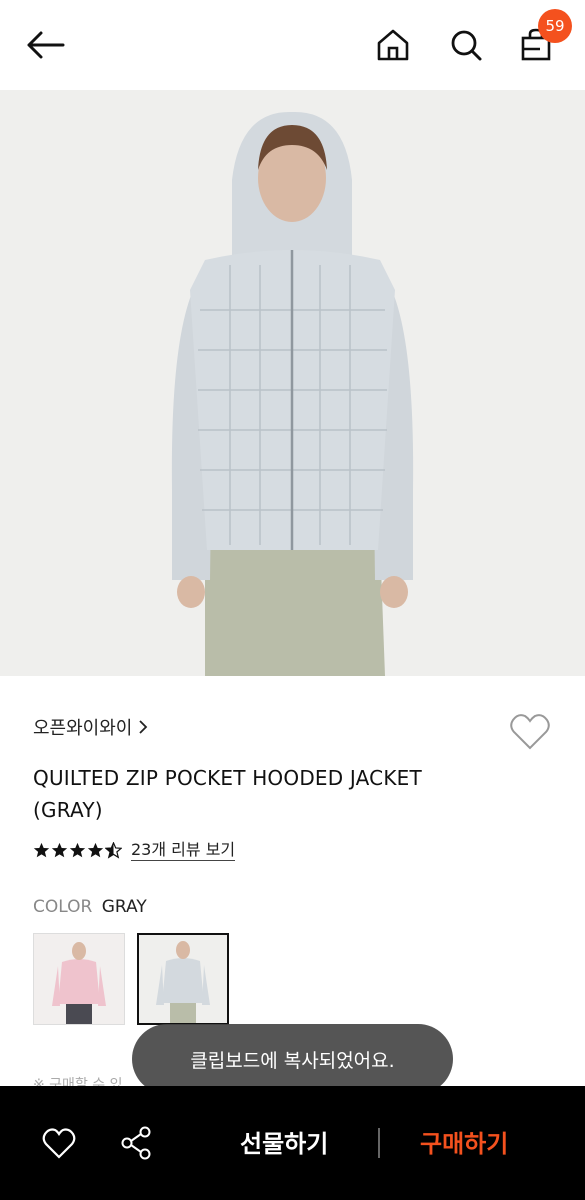 This screenshot has width=585, height=1200. What do you see at coordinates (284, 1141) in the screenshot?
I see `gift-button: 선물하기` at bounding box center [284, 1141].